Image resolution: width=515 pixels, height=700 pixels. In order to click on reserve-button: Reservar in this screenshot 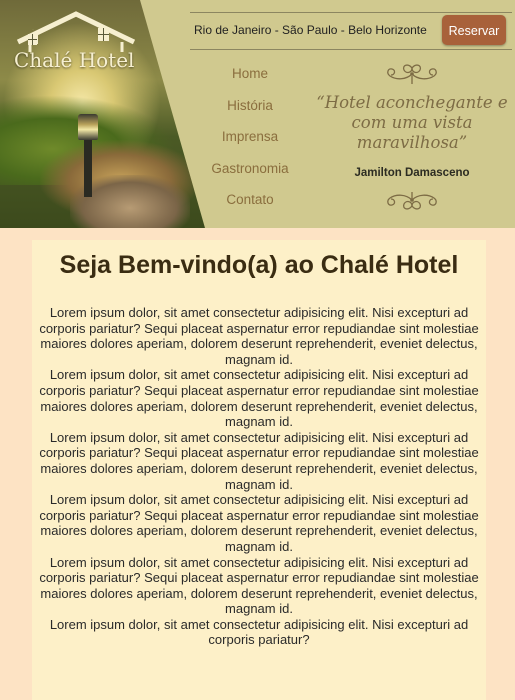, I will do `click(474, 30)`.